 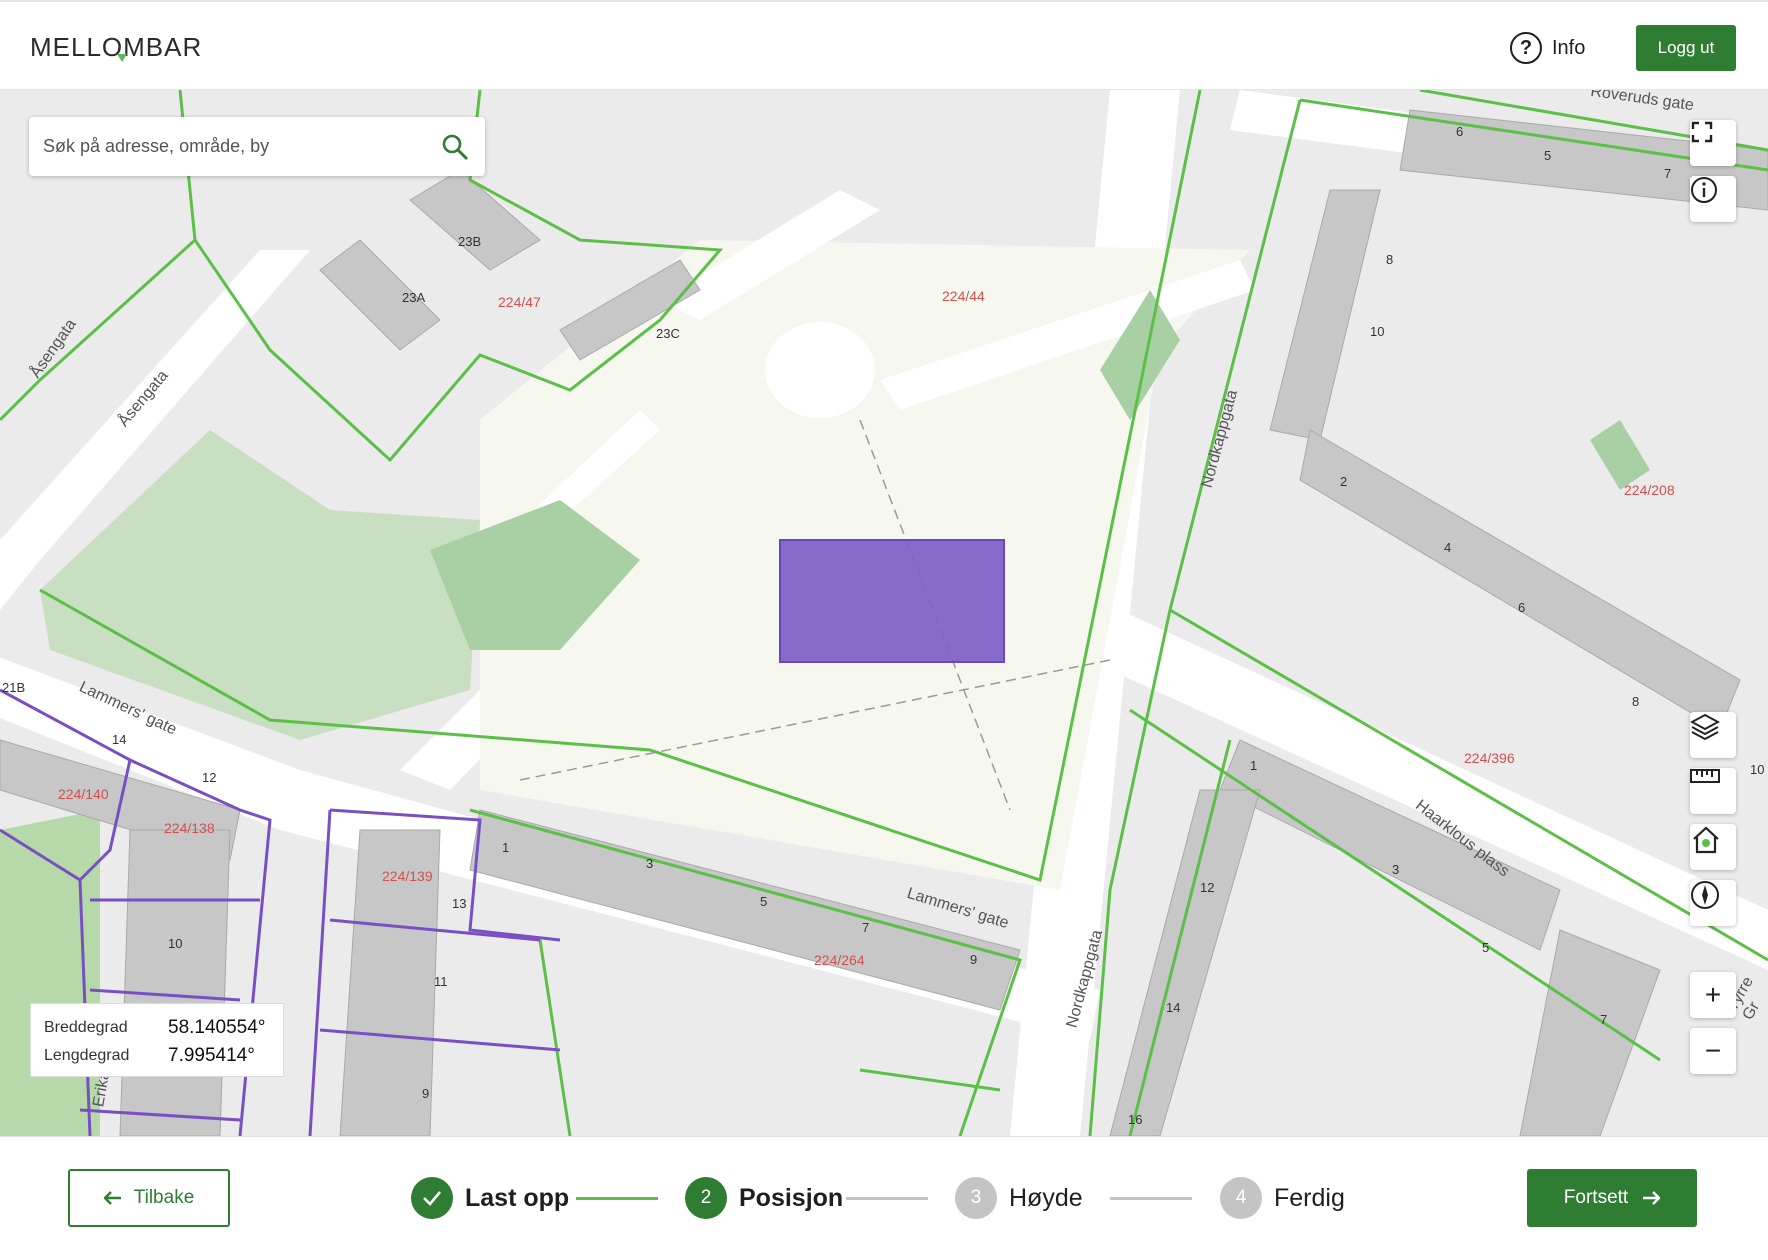 I want to click on address-label: 16, so click(x=1135, y=1119).